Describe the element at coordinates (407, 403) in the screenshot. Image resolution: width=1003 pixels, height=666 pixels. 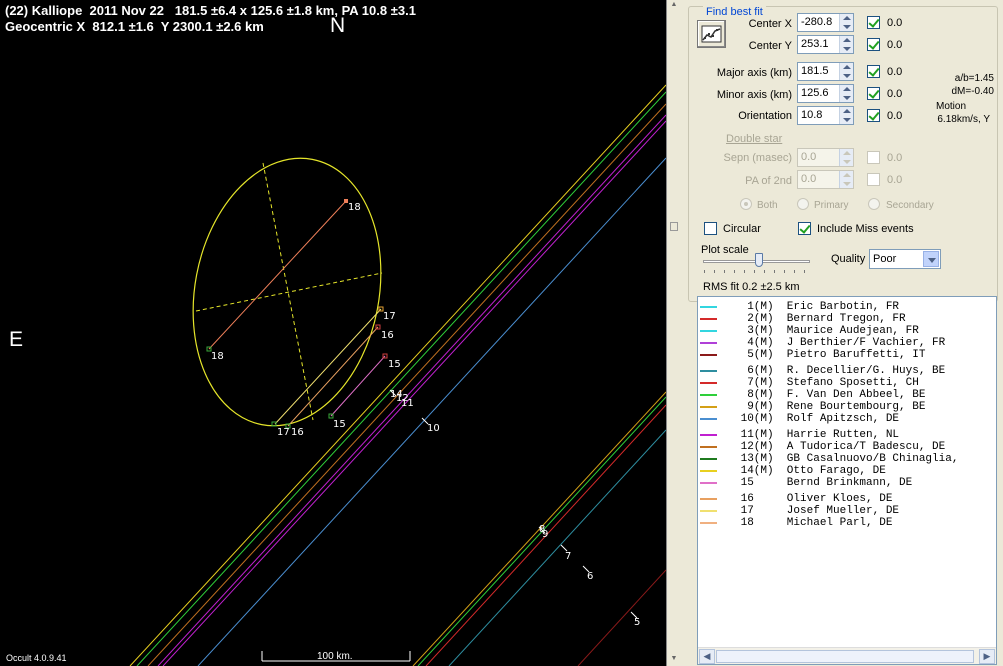
I see `chord-label: 11` at that location.